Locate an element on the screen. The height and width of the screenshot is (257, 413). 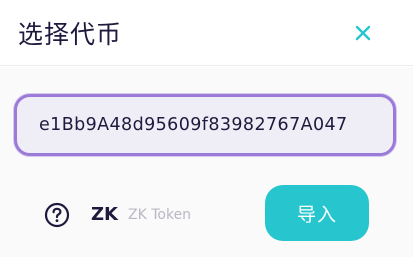
close-icon is located at coordinates (363, 32).